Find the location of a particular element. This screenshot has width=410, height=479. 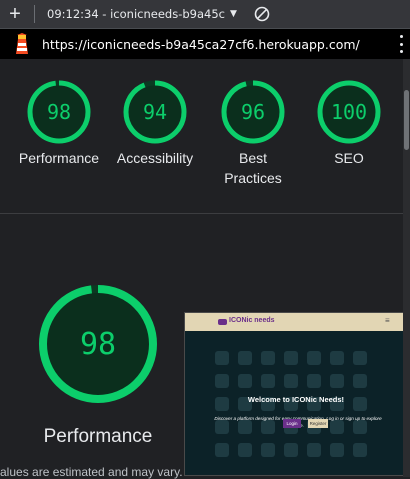

lighthouse-icon is located at coordinates (22, 43).